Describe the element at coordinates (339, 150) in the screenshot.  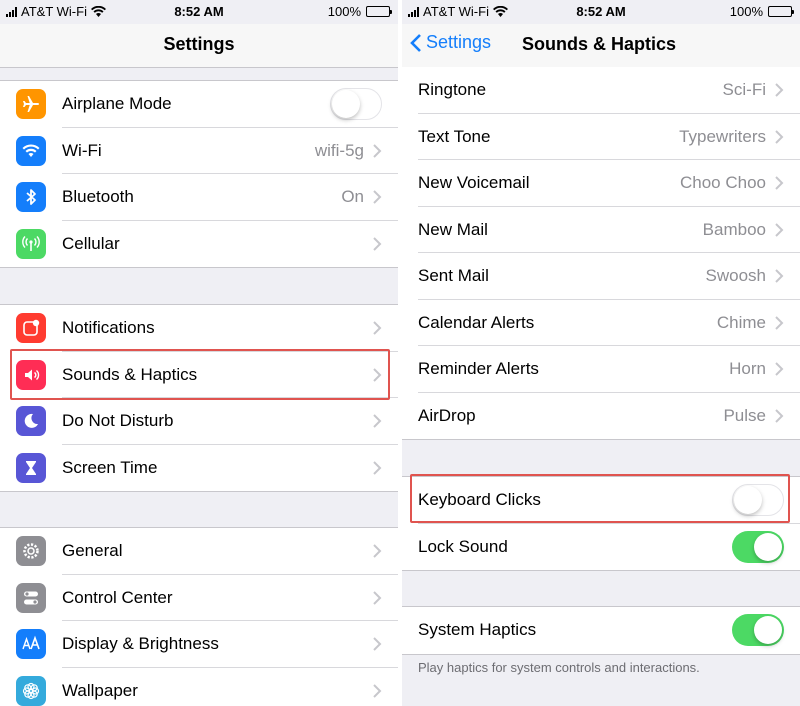
I see `row-value: wifi-5g` at that location.